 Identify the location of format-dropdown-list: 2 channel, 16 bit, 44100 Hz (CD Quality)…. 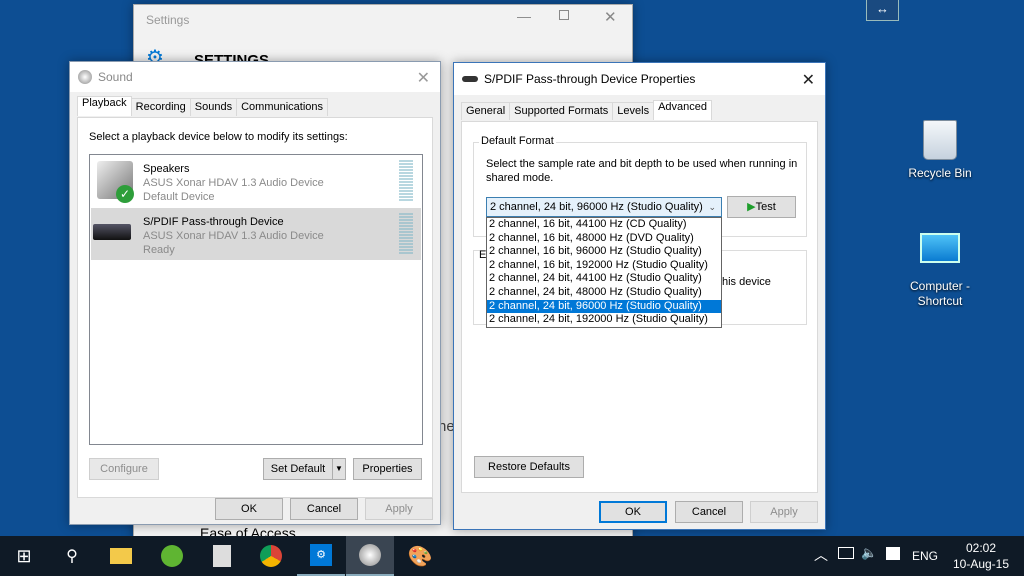
(604, 272).